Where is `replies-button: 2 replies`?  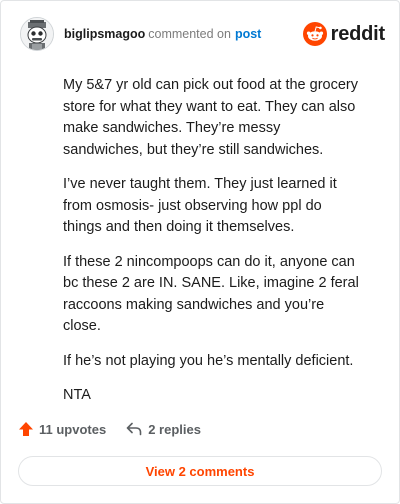 replies-button: 2 replies is located at coordinates (163, 429).